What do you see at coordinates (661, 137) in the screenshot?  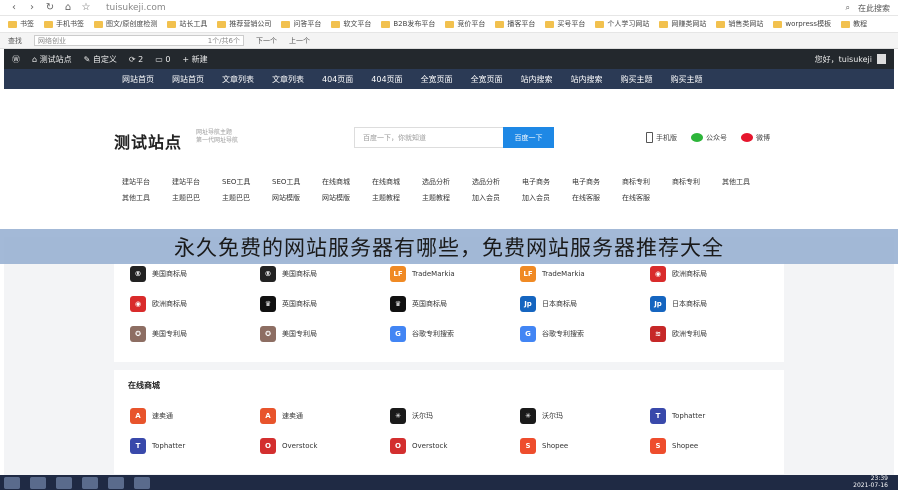 I see `mobile-link: 手机版` at bounding box center [661, 137].